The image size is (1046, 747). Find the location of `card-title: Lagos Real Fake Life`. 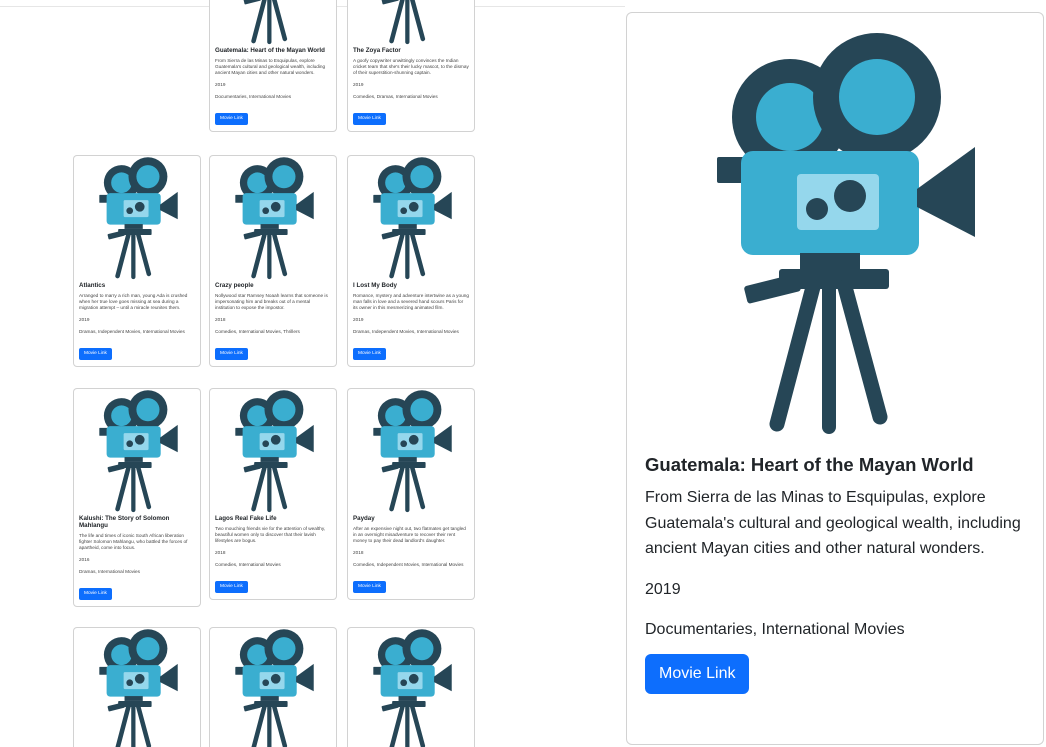

card-title: Lagos Real Fake Life is located at coordinates (246, 518).